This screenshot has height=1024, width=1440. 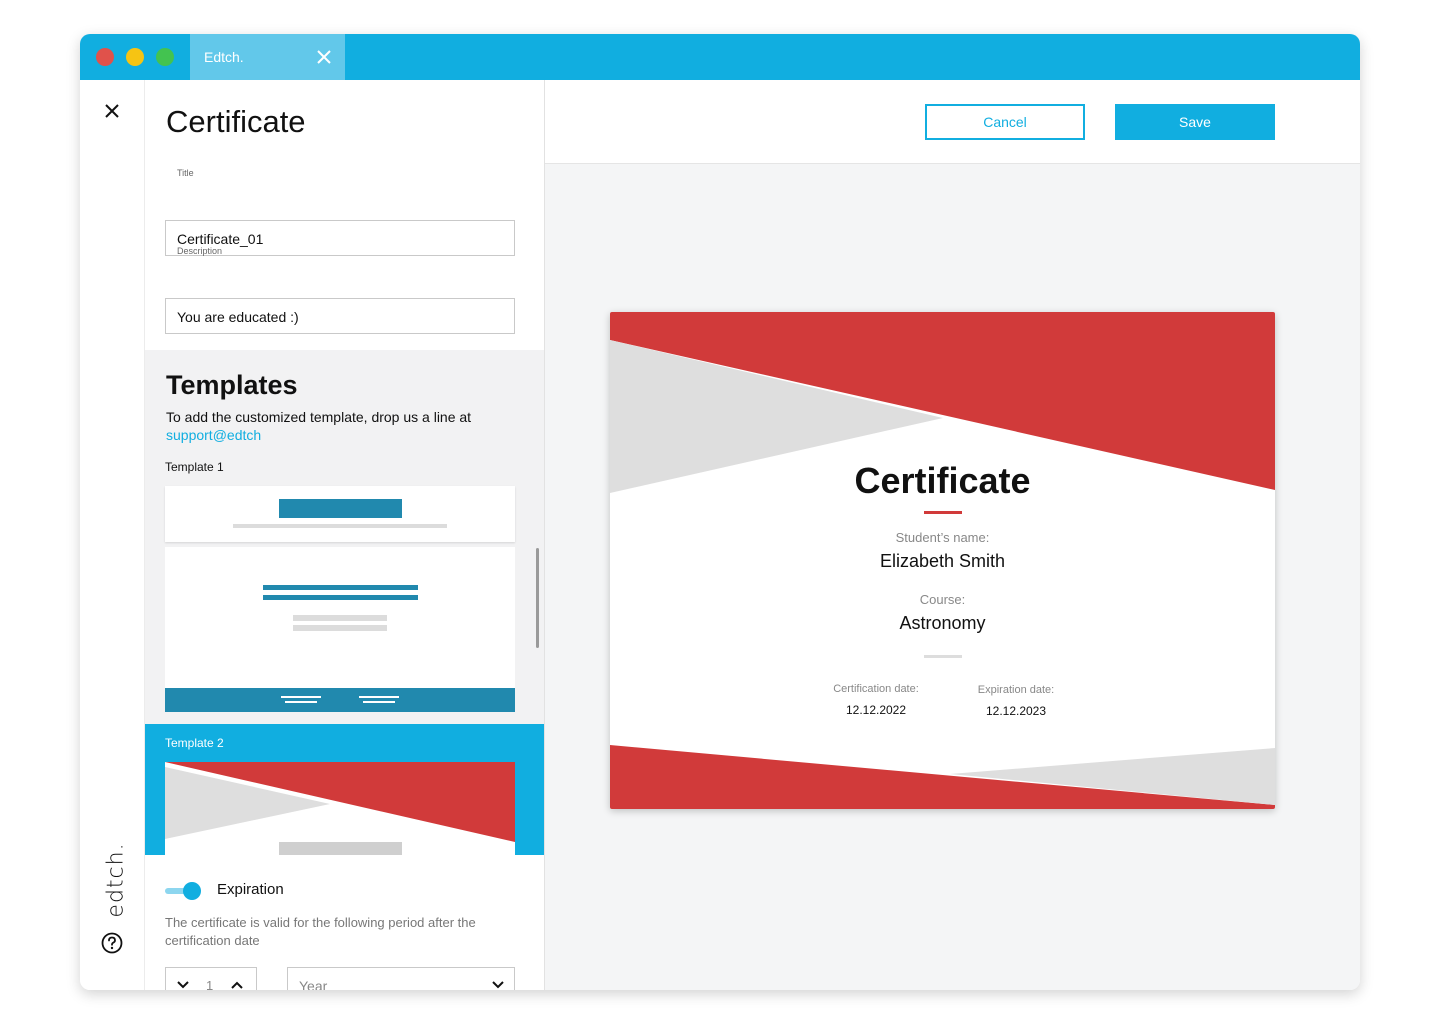 What do you see at coordinates (943, 656) in the screenshot?
I see `certificate-divider-grey` at bounding box center [943, 656].